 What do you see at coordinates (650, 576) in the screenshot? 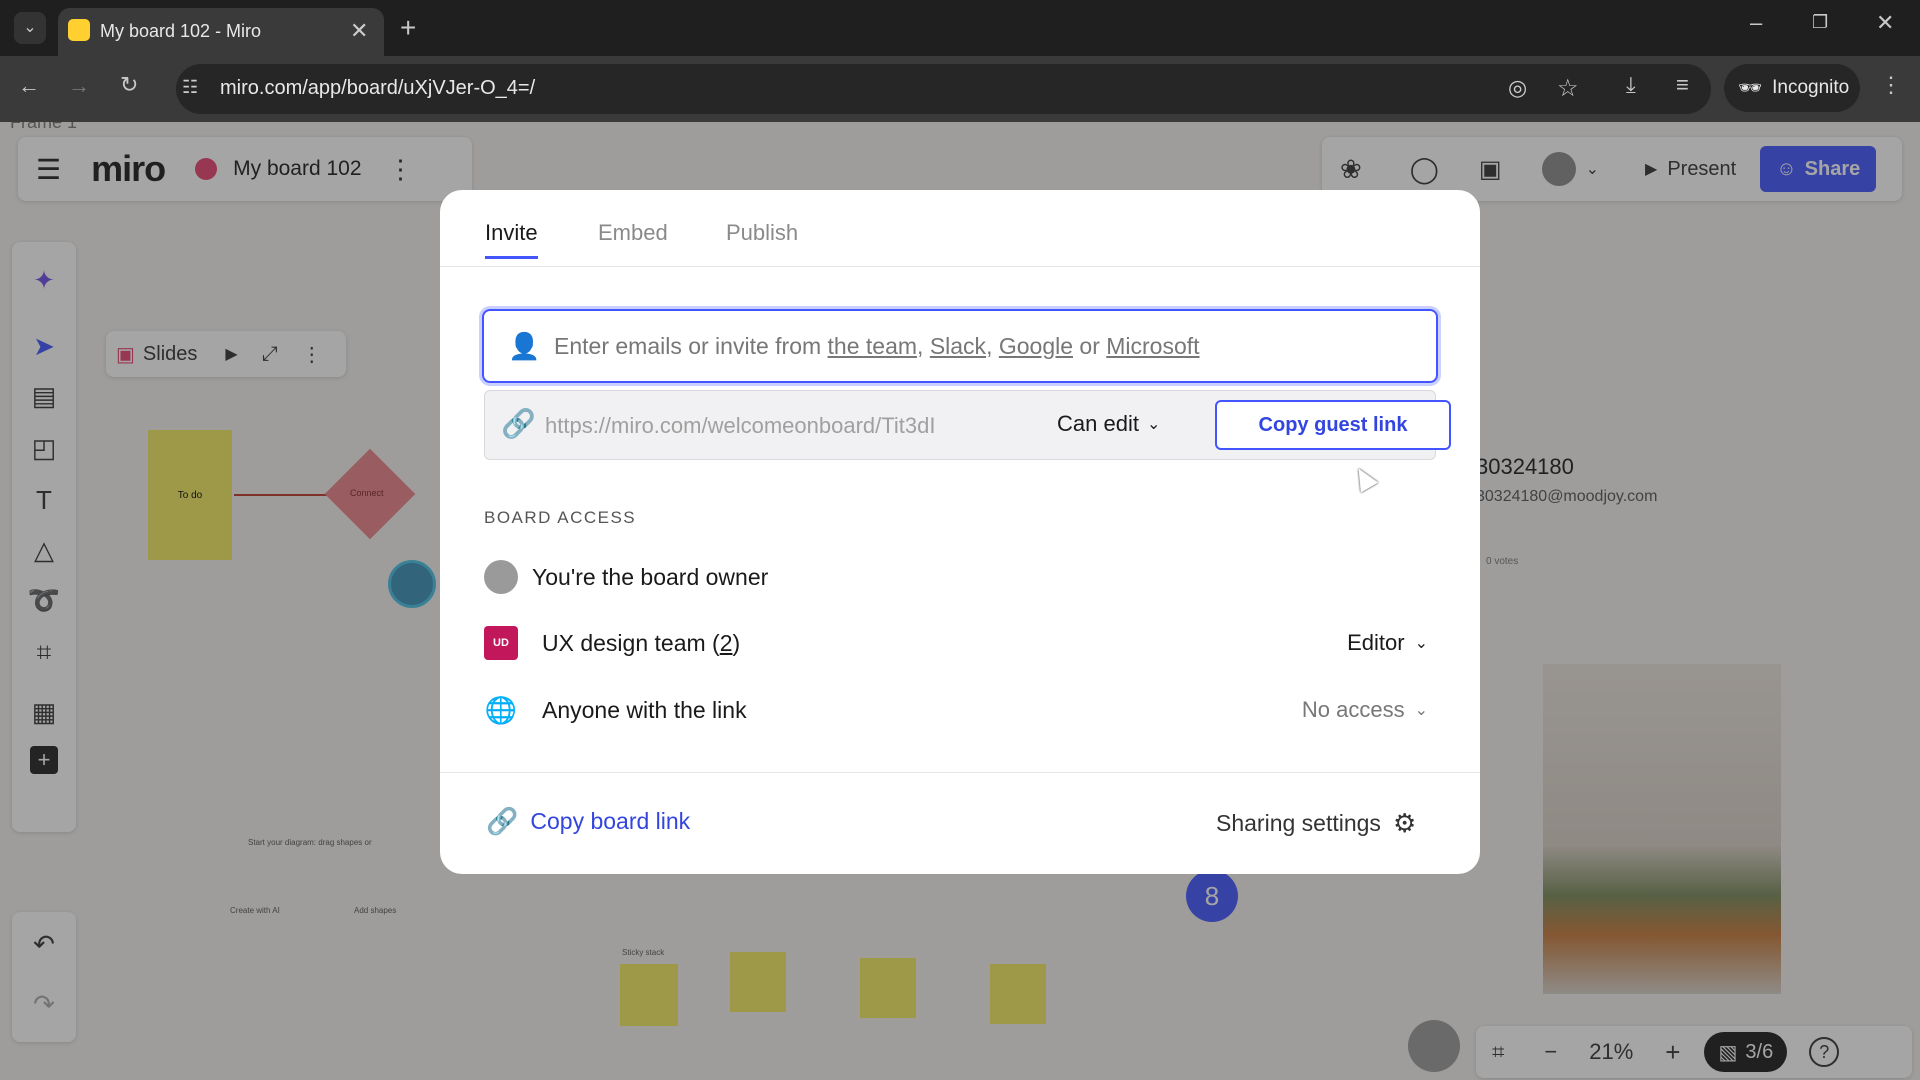
I see `owner-text: You're the board owner` at bounding box center [650, 576].